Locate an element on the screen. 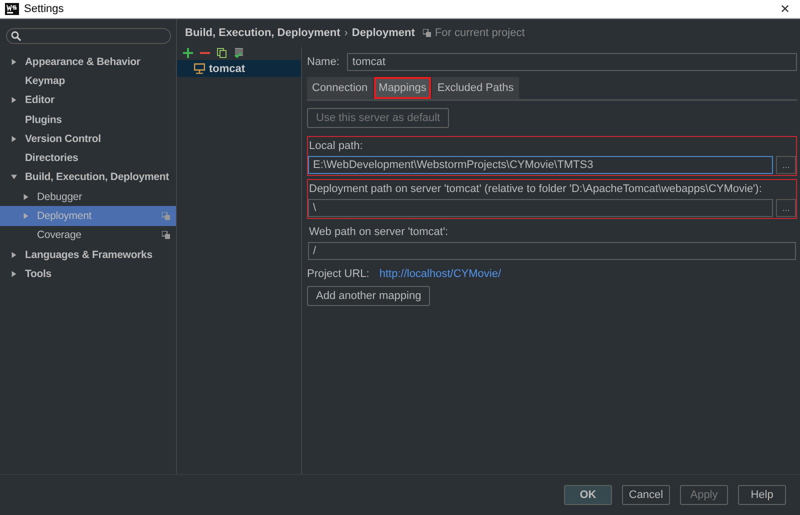 The image size is (800, 515). tab: Excluded Paths is located at coordinates (475, 88).